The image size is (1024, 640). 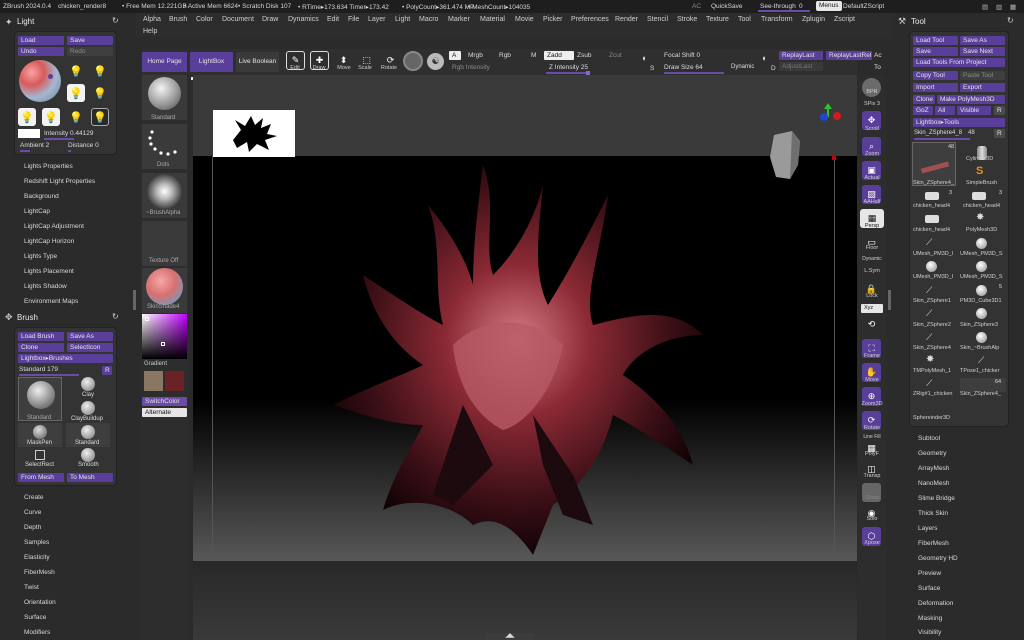 I want to click on zsub-toggle: Zsub, so click(x=584, y=55).